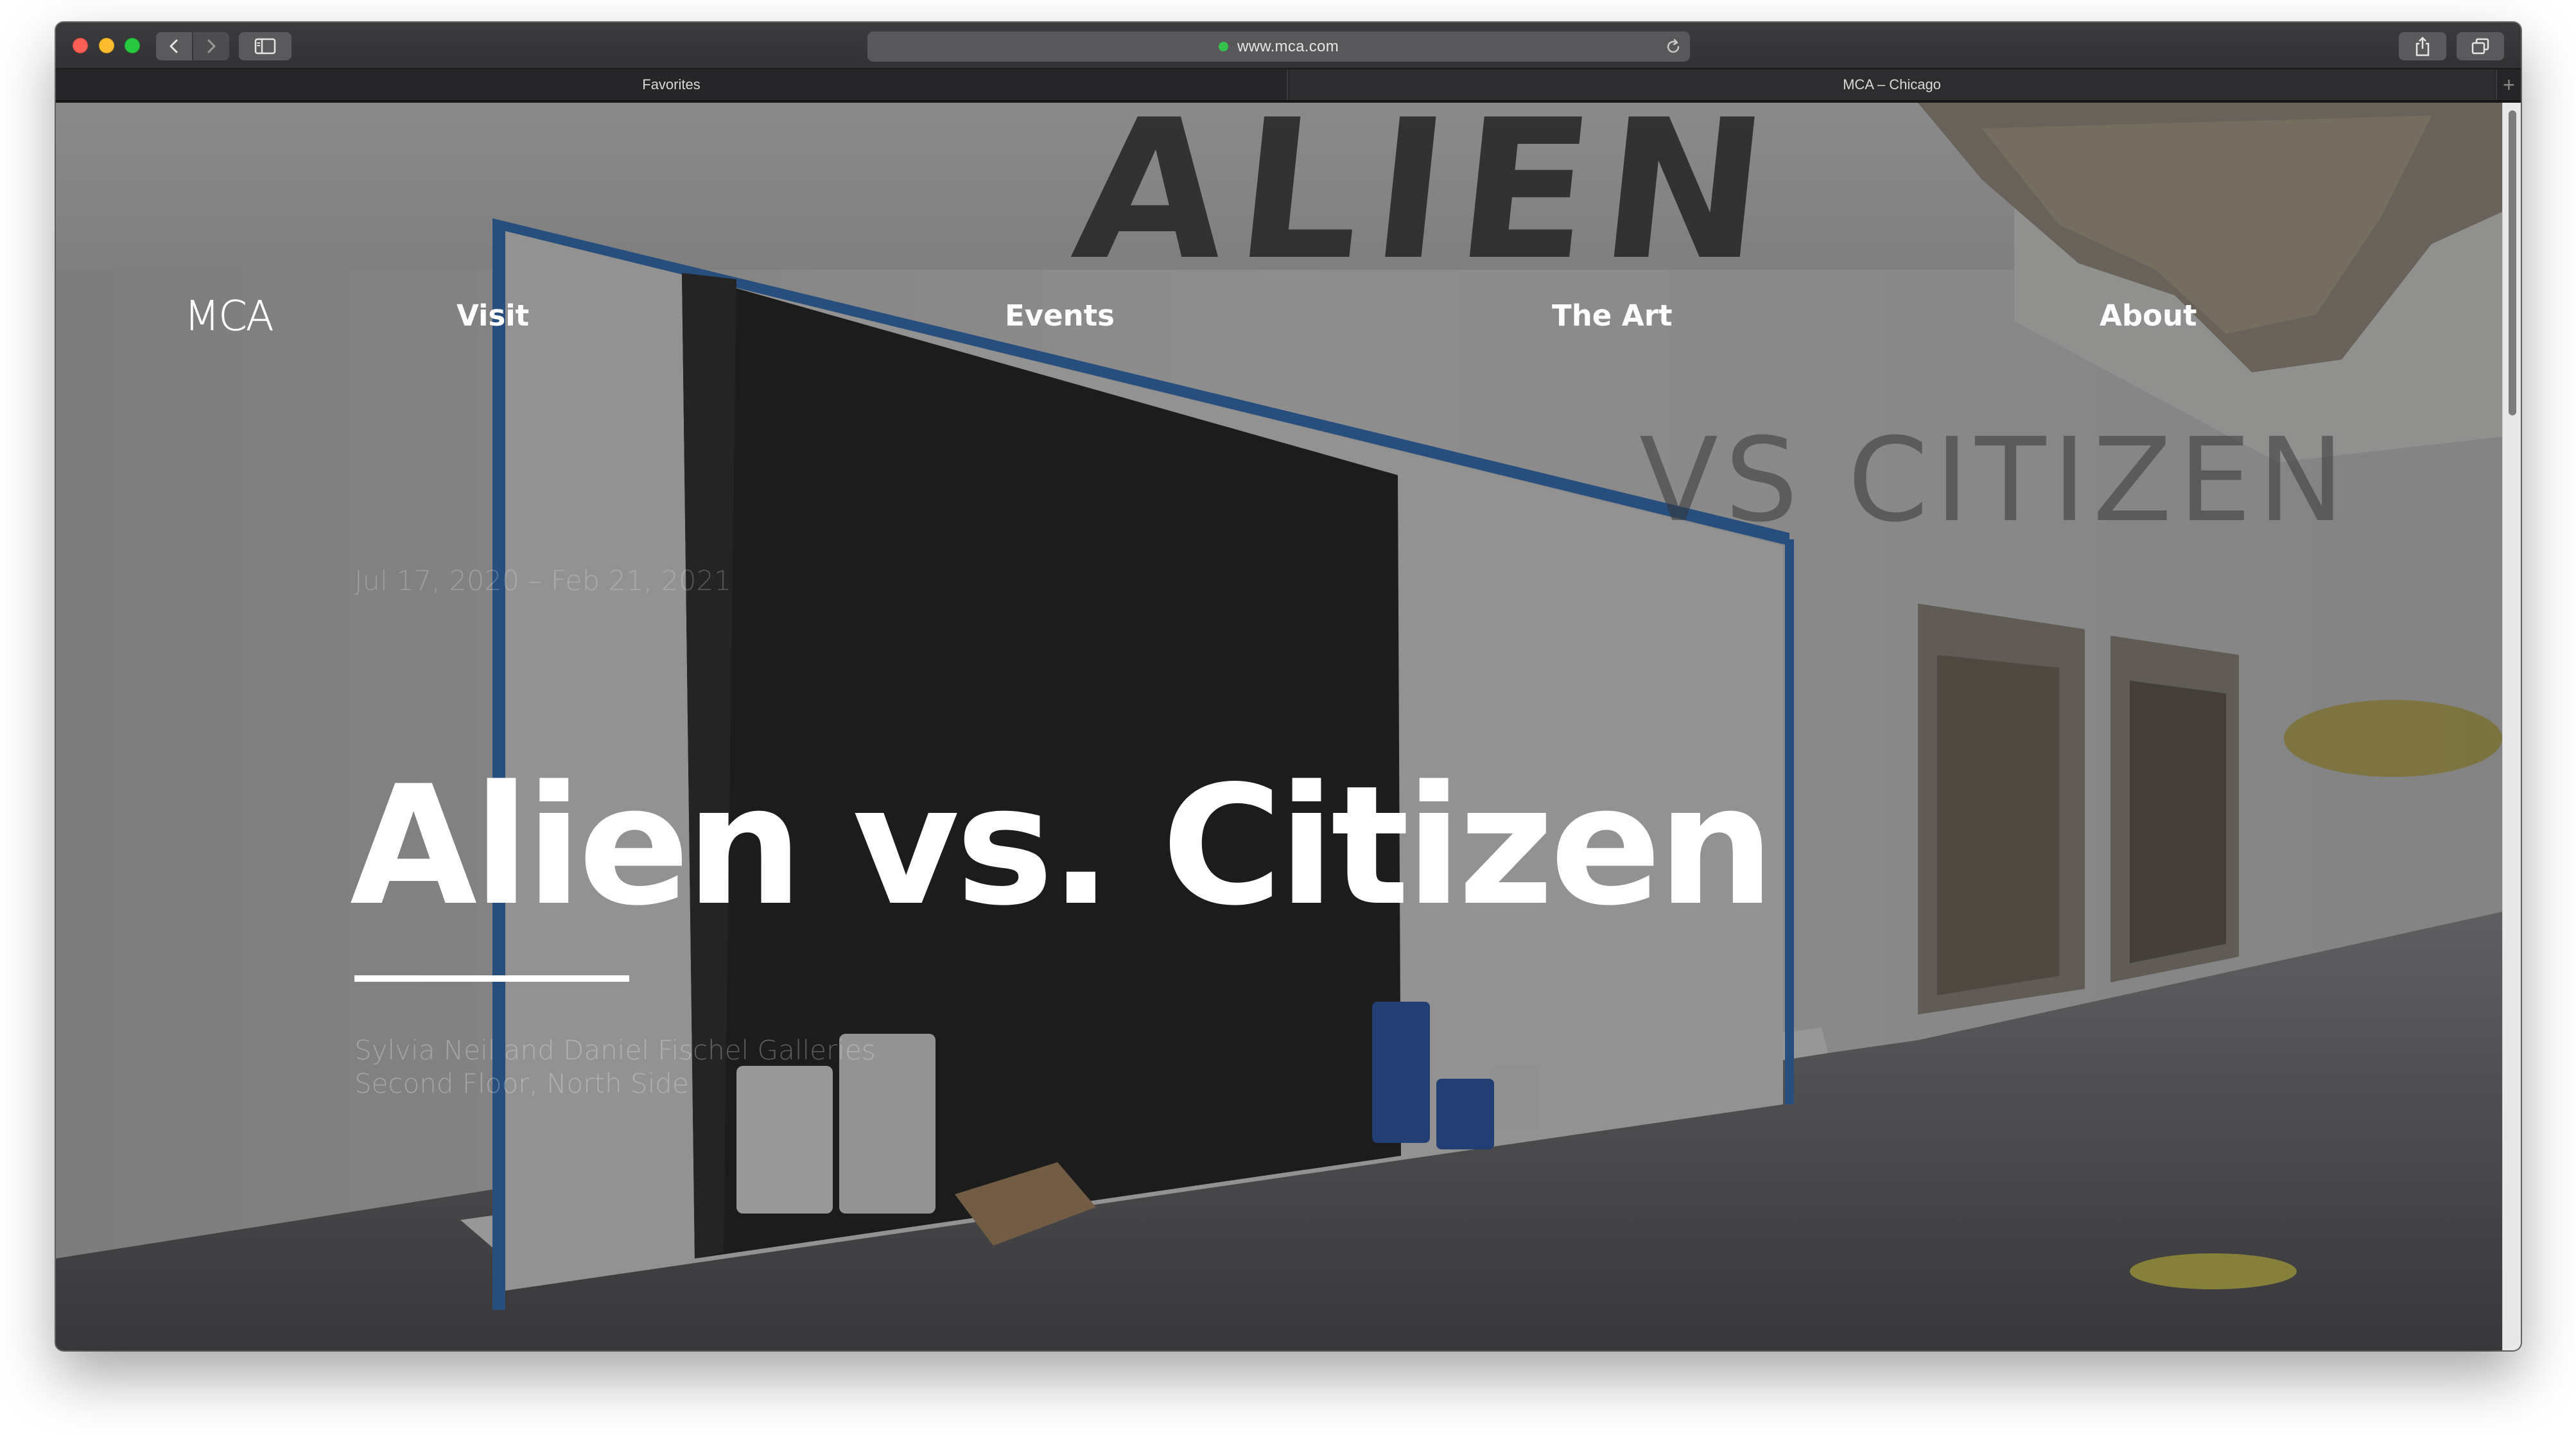  What do you see at coordinates (1612, 316) in the screenshot?
I see `nav-the-art: The Art` at bounding box center [1612, 316].